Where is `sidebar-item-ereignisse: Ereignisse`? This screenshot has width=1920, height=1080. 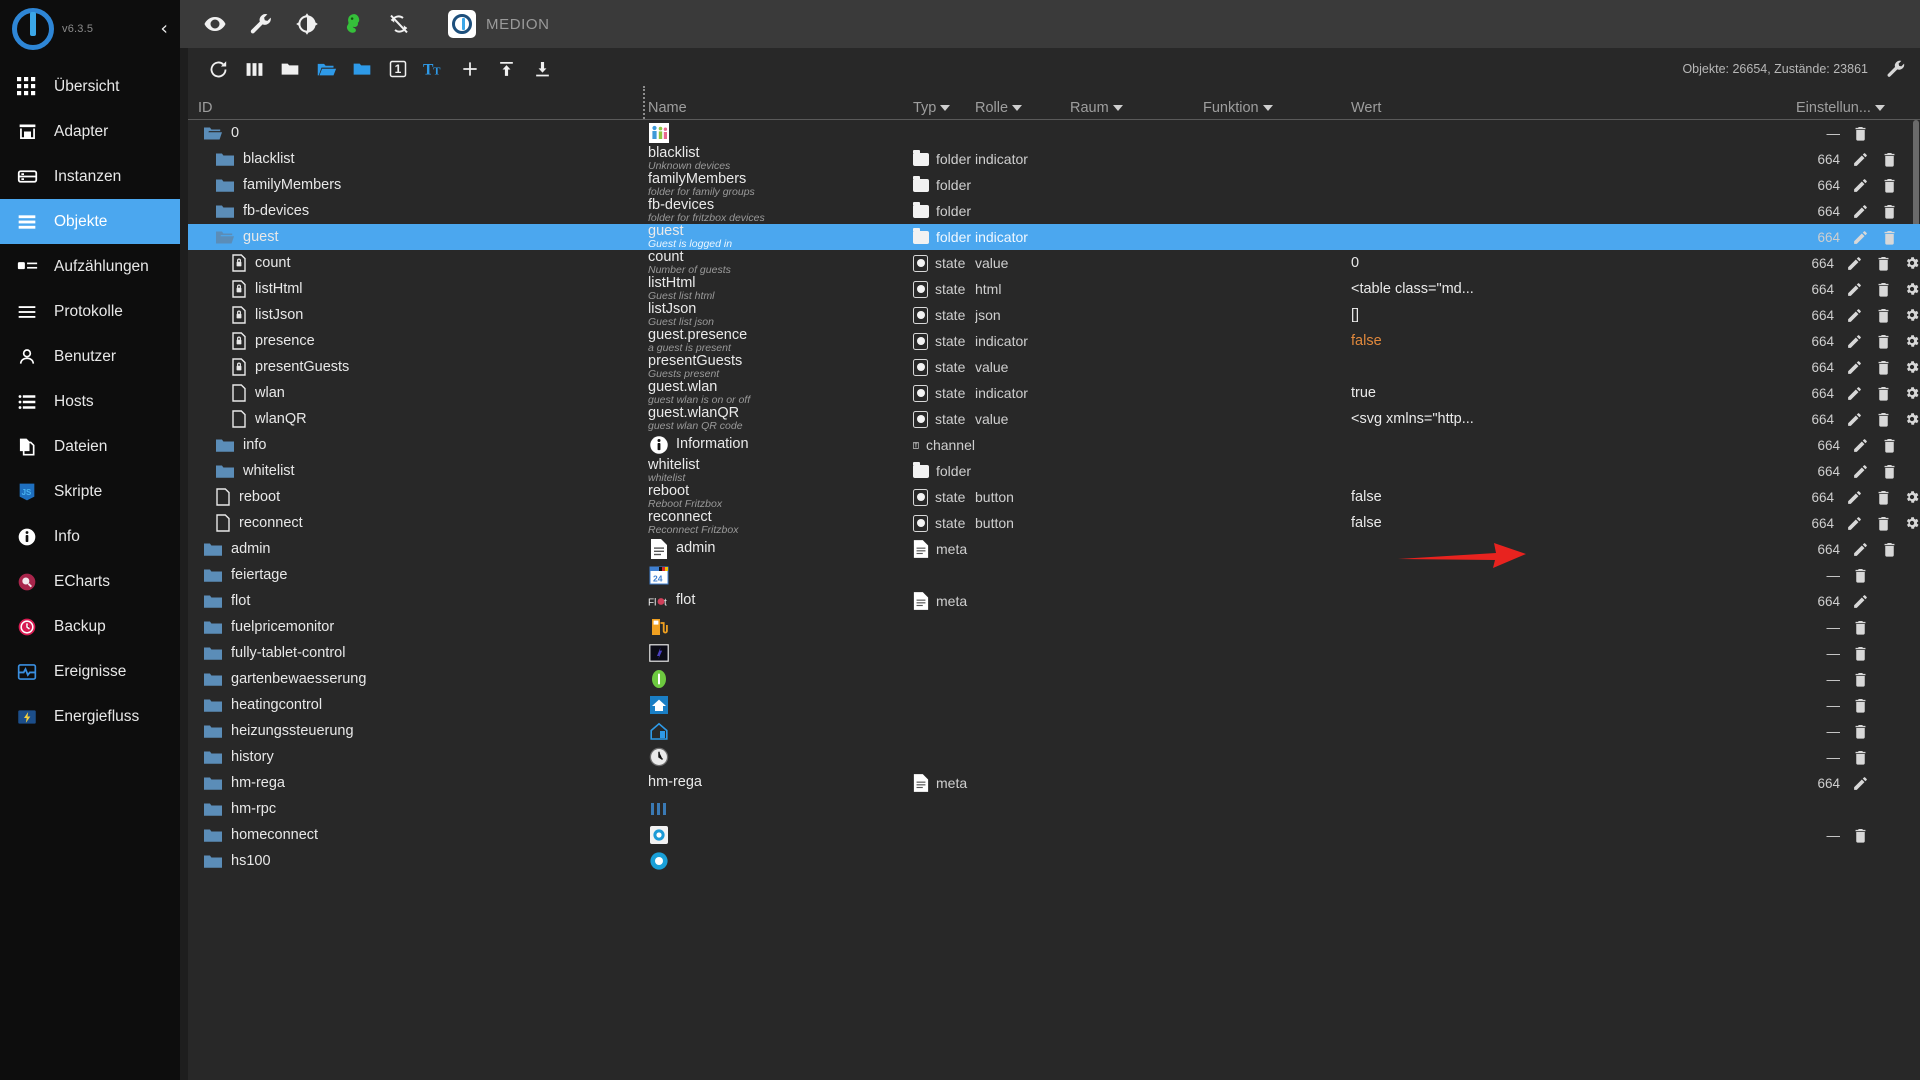
sidebar-item-ereignisse: Ereignisse is located at coordinates (90, 671).